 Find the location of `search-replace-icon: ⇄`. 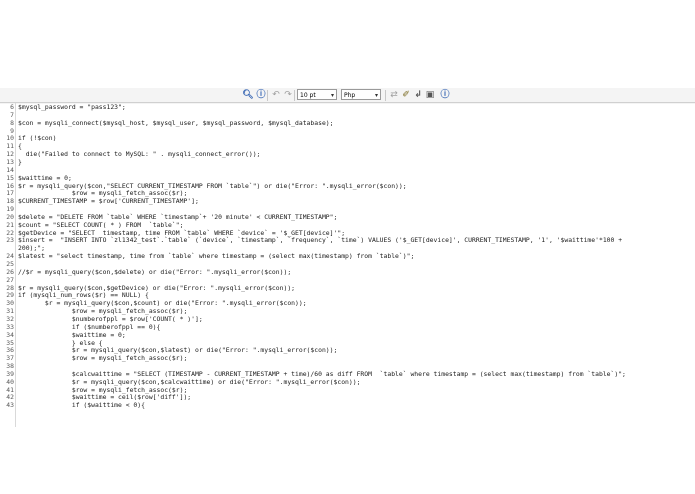

search-replace-icon: ⇄ is located at coordinates (394, 95).